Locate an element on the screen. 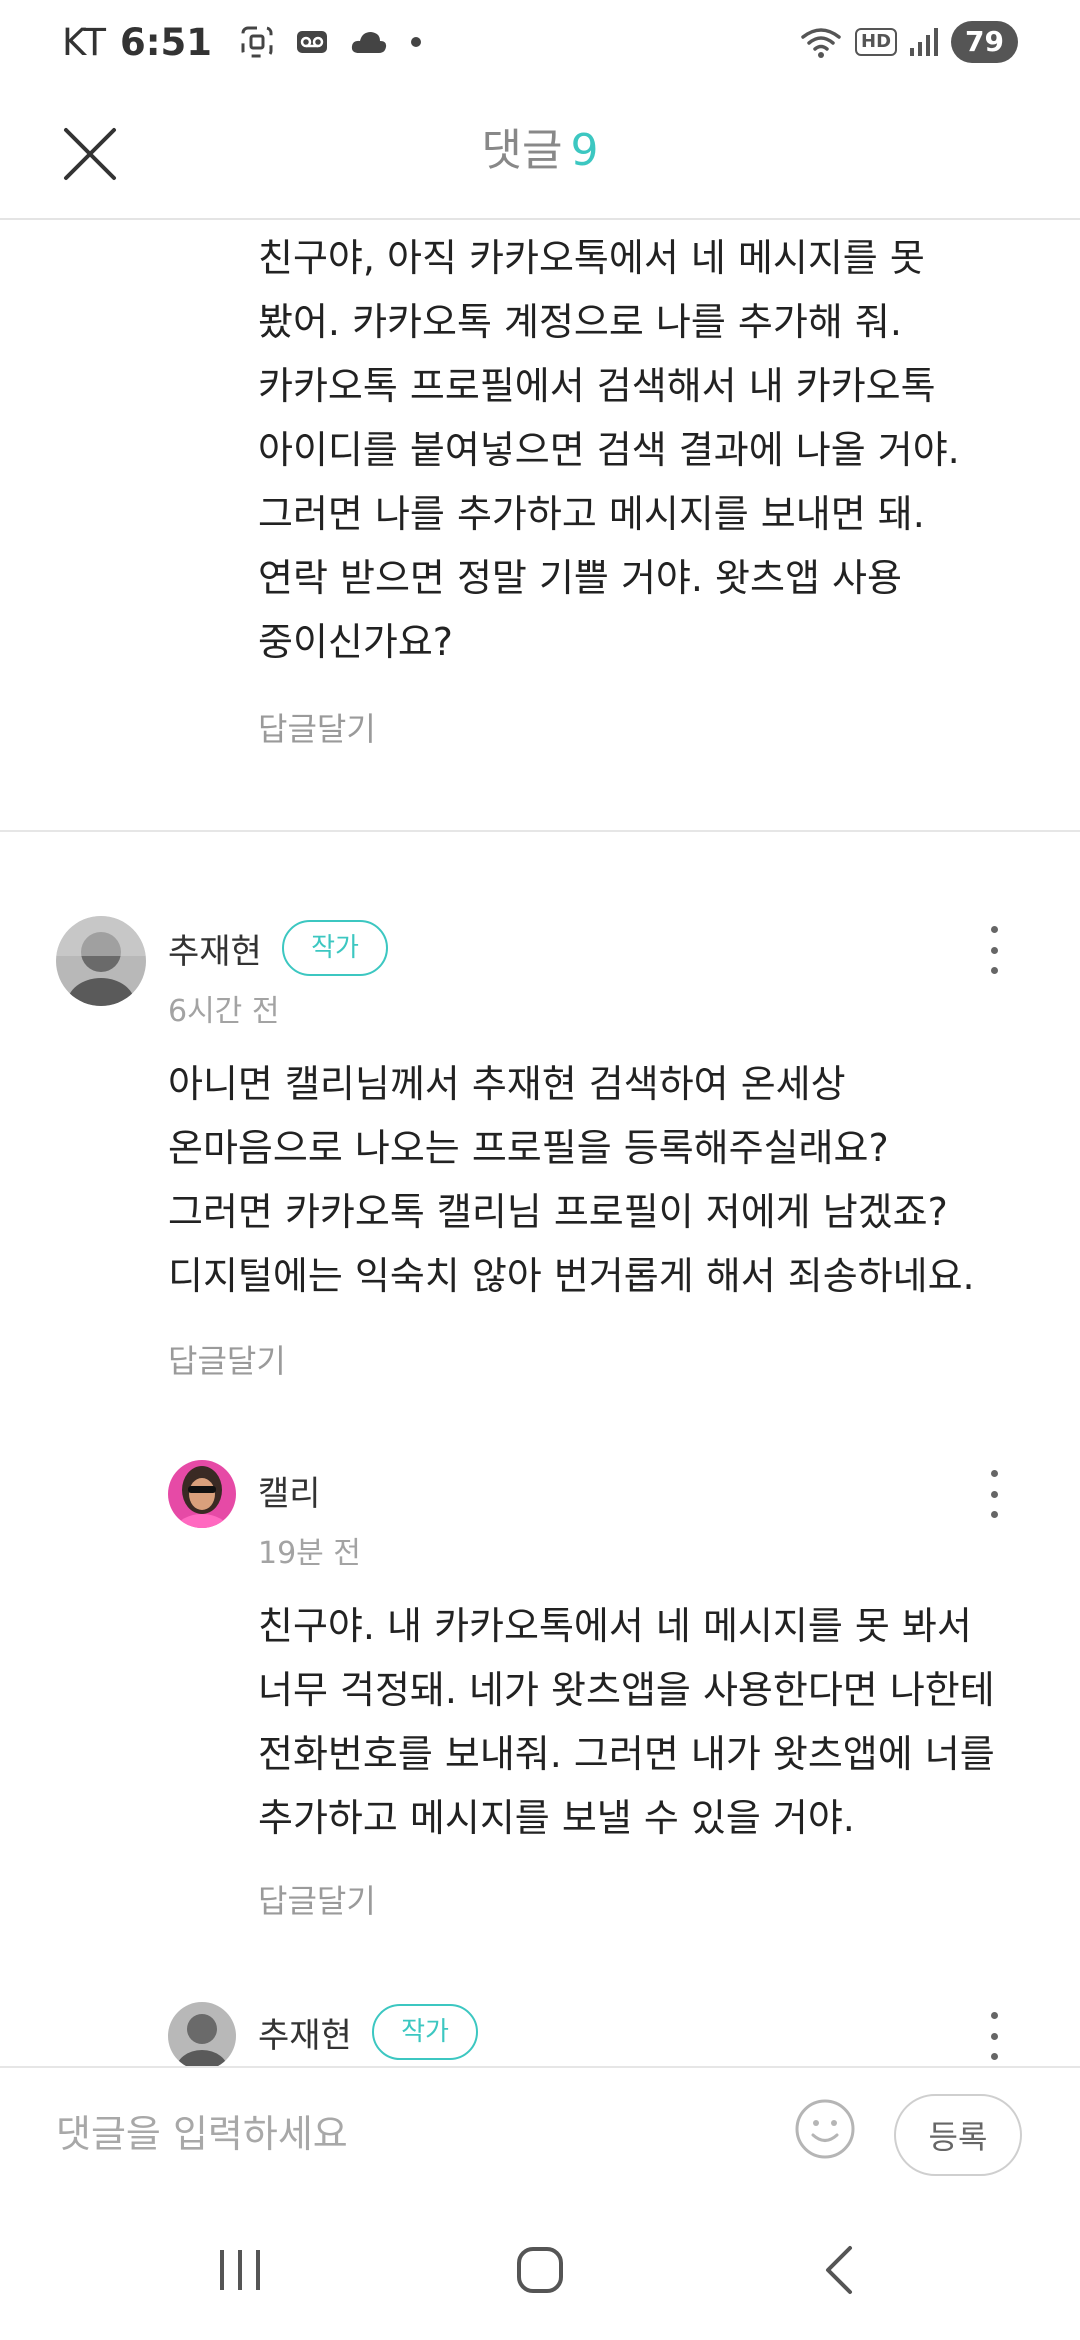 This screenshot has height=2340, width=1080. page-title: 댓글 9 is located at coordinates (540, 146).